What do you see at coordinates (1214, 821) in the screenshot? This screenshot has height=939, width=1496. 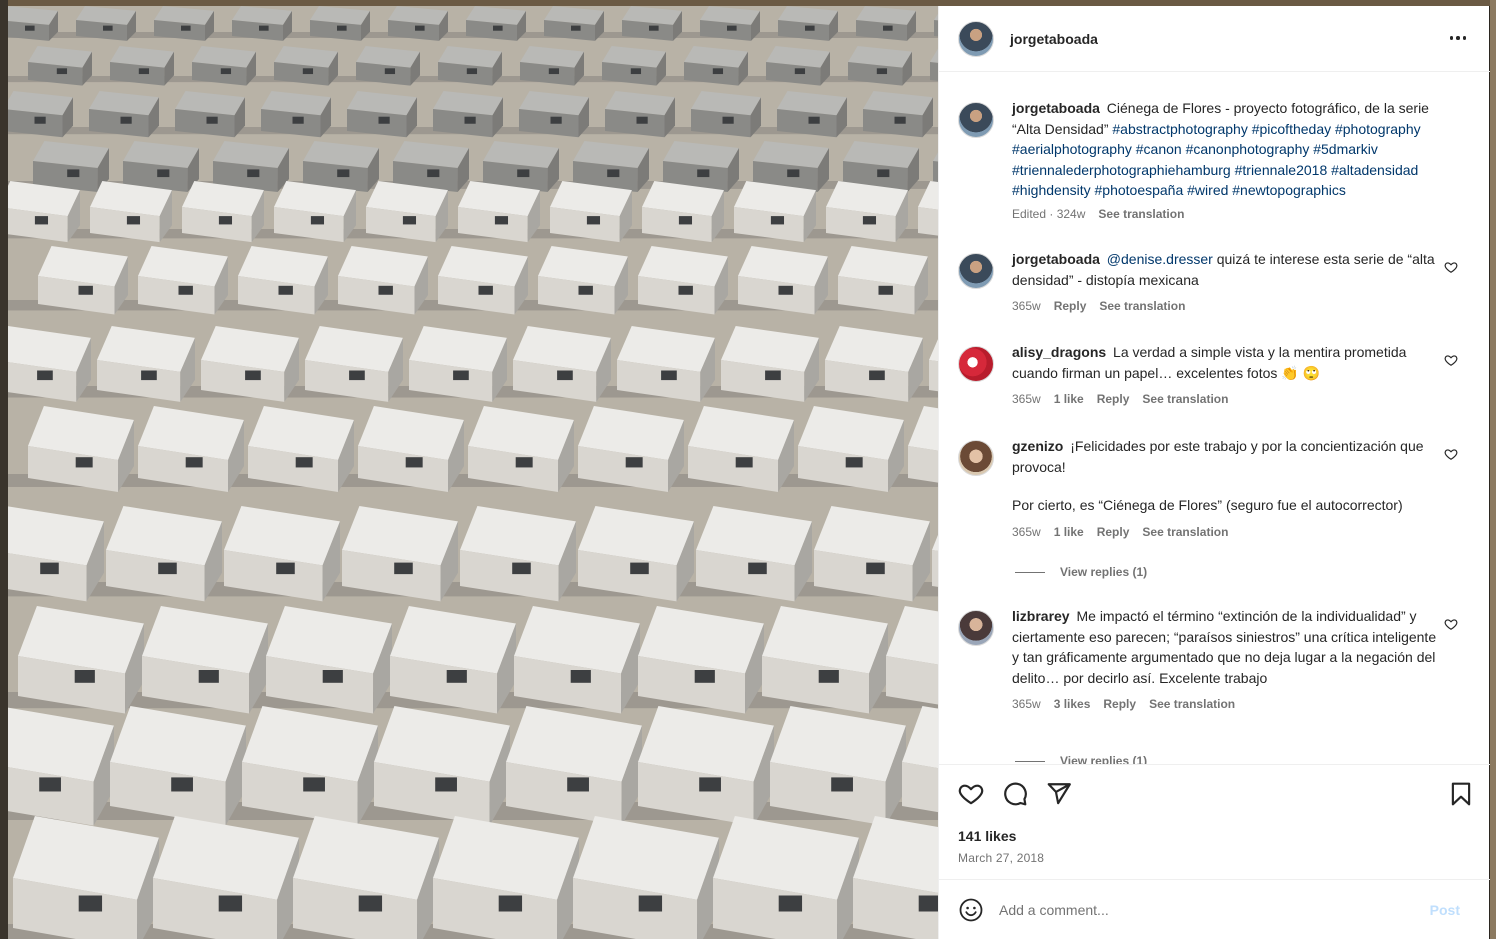 I see `post-actions: 141 likes March 27, 2018` at bounding box center [1214, 821].